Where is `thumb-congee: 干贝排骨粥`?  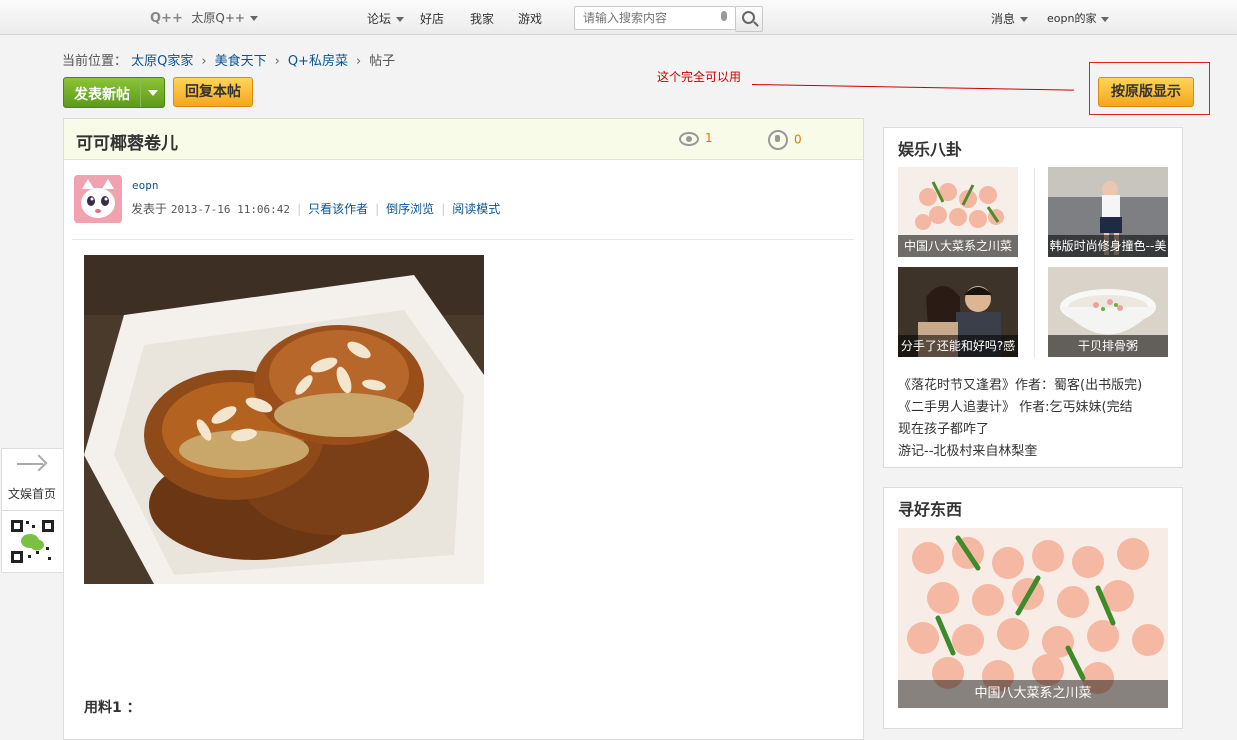
thumb-congee: 干贝排骨粥 is located at coordinates (1108, 312).